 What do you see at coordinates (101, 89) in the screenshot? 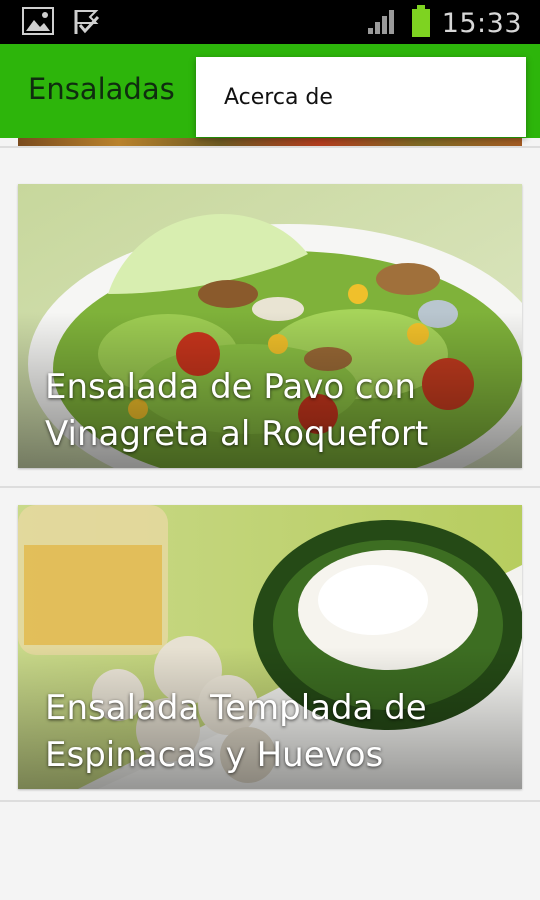
I see `app-title: Ensaladas` at bounding box center [101, 89].